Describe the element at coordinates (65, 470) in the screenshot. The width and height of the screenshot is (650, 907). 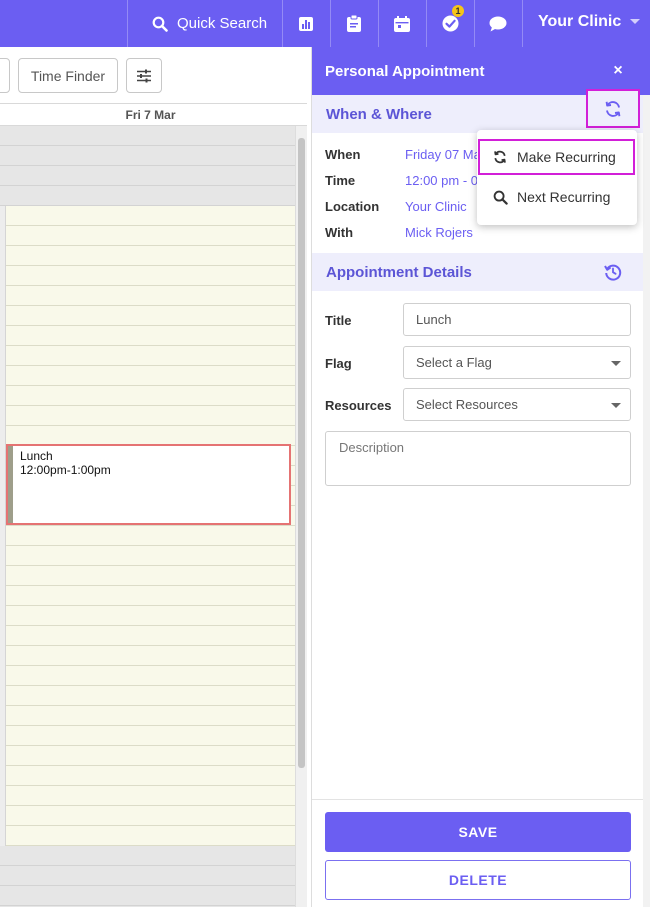
I see `event-time: 12:00pm-1:00pm` at that location.